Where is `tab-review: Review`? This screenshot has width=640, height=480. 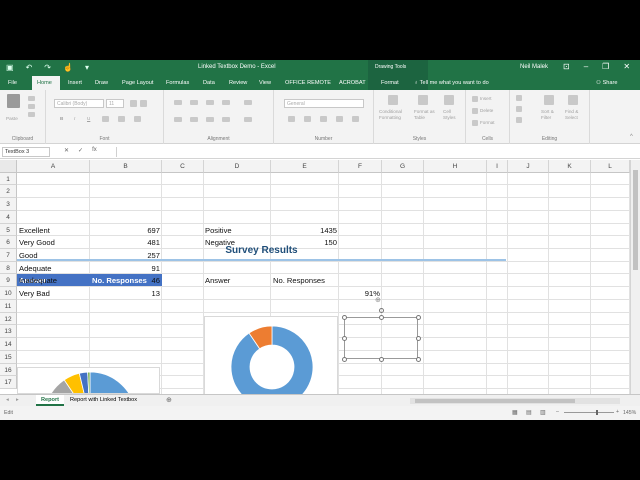 tab-review: Review is located at coordinates (238, 83).